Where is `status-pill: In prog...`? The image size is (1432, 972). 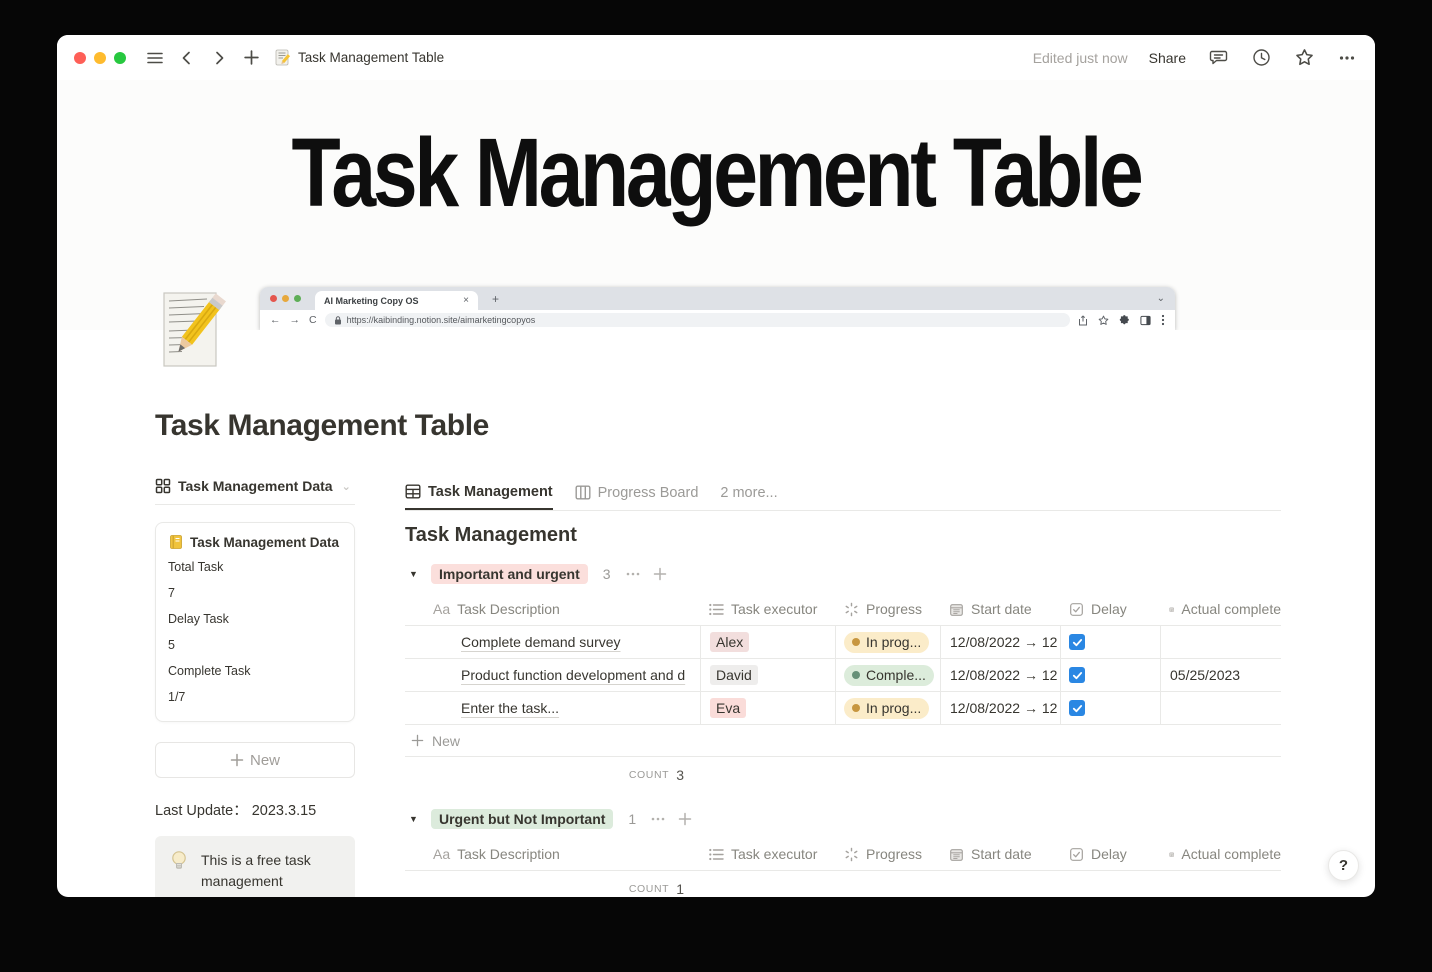 status-pill: In prog... is located at coordinates (887, 642).